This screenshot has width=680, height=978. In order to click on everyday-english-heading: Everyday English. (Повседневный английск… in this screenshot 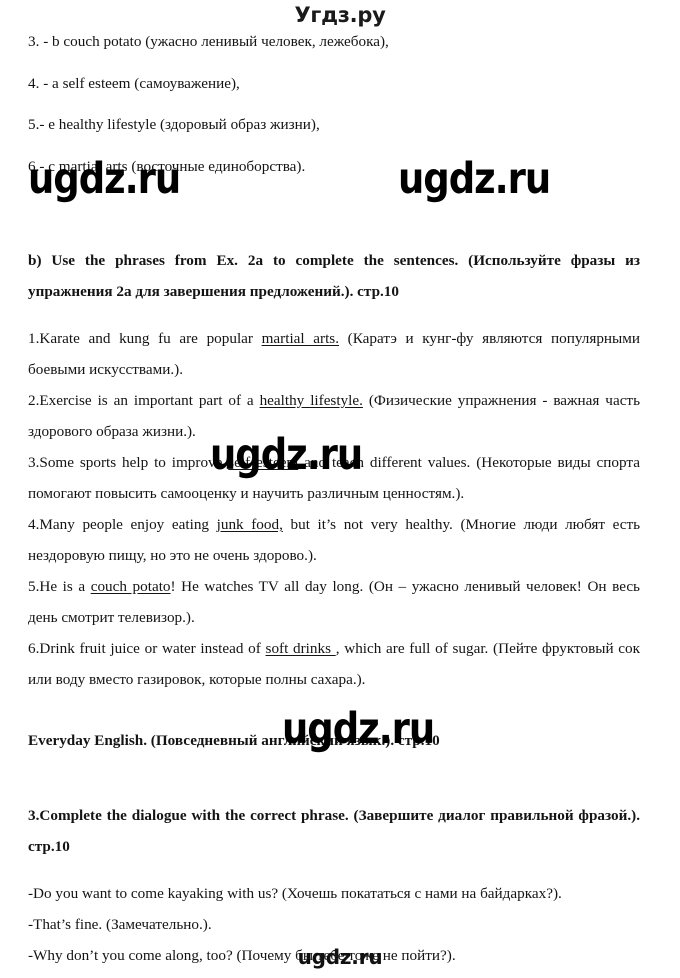, I will do `click(334, 740)`.